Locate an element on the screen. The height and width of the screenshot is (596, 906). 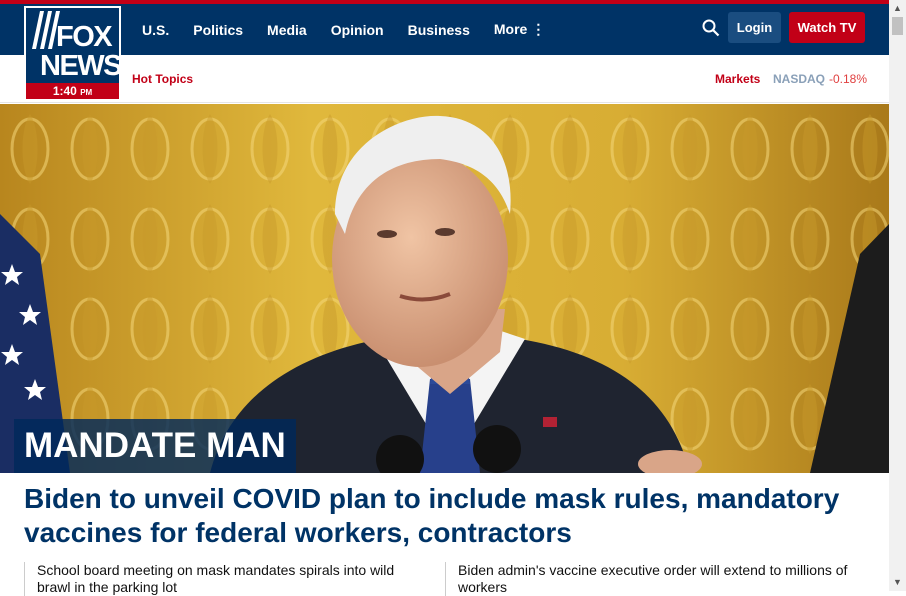
nav-media: Media is located at coordinates (287, 30).